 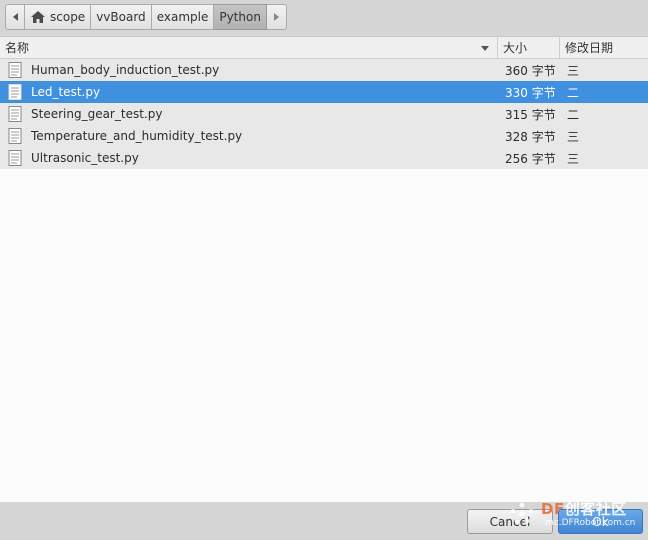 What do you see at coordinates (249, 136) in the screenshot?
I see `file-name-cell: Temperature_and_humidity_test.py` at bounding box center [249, 136].